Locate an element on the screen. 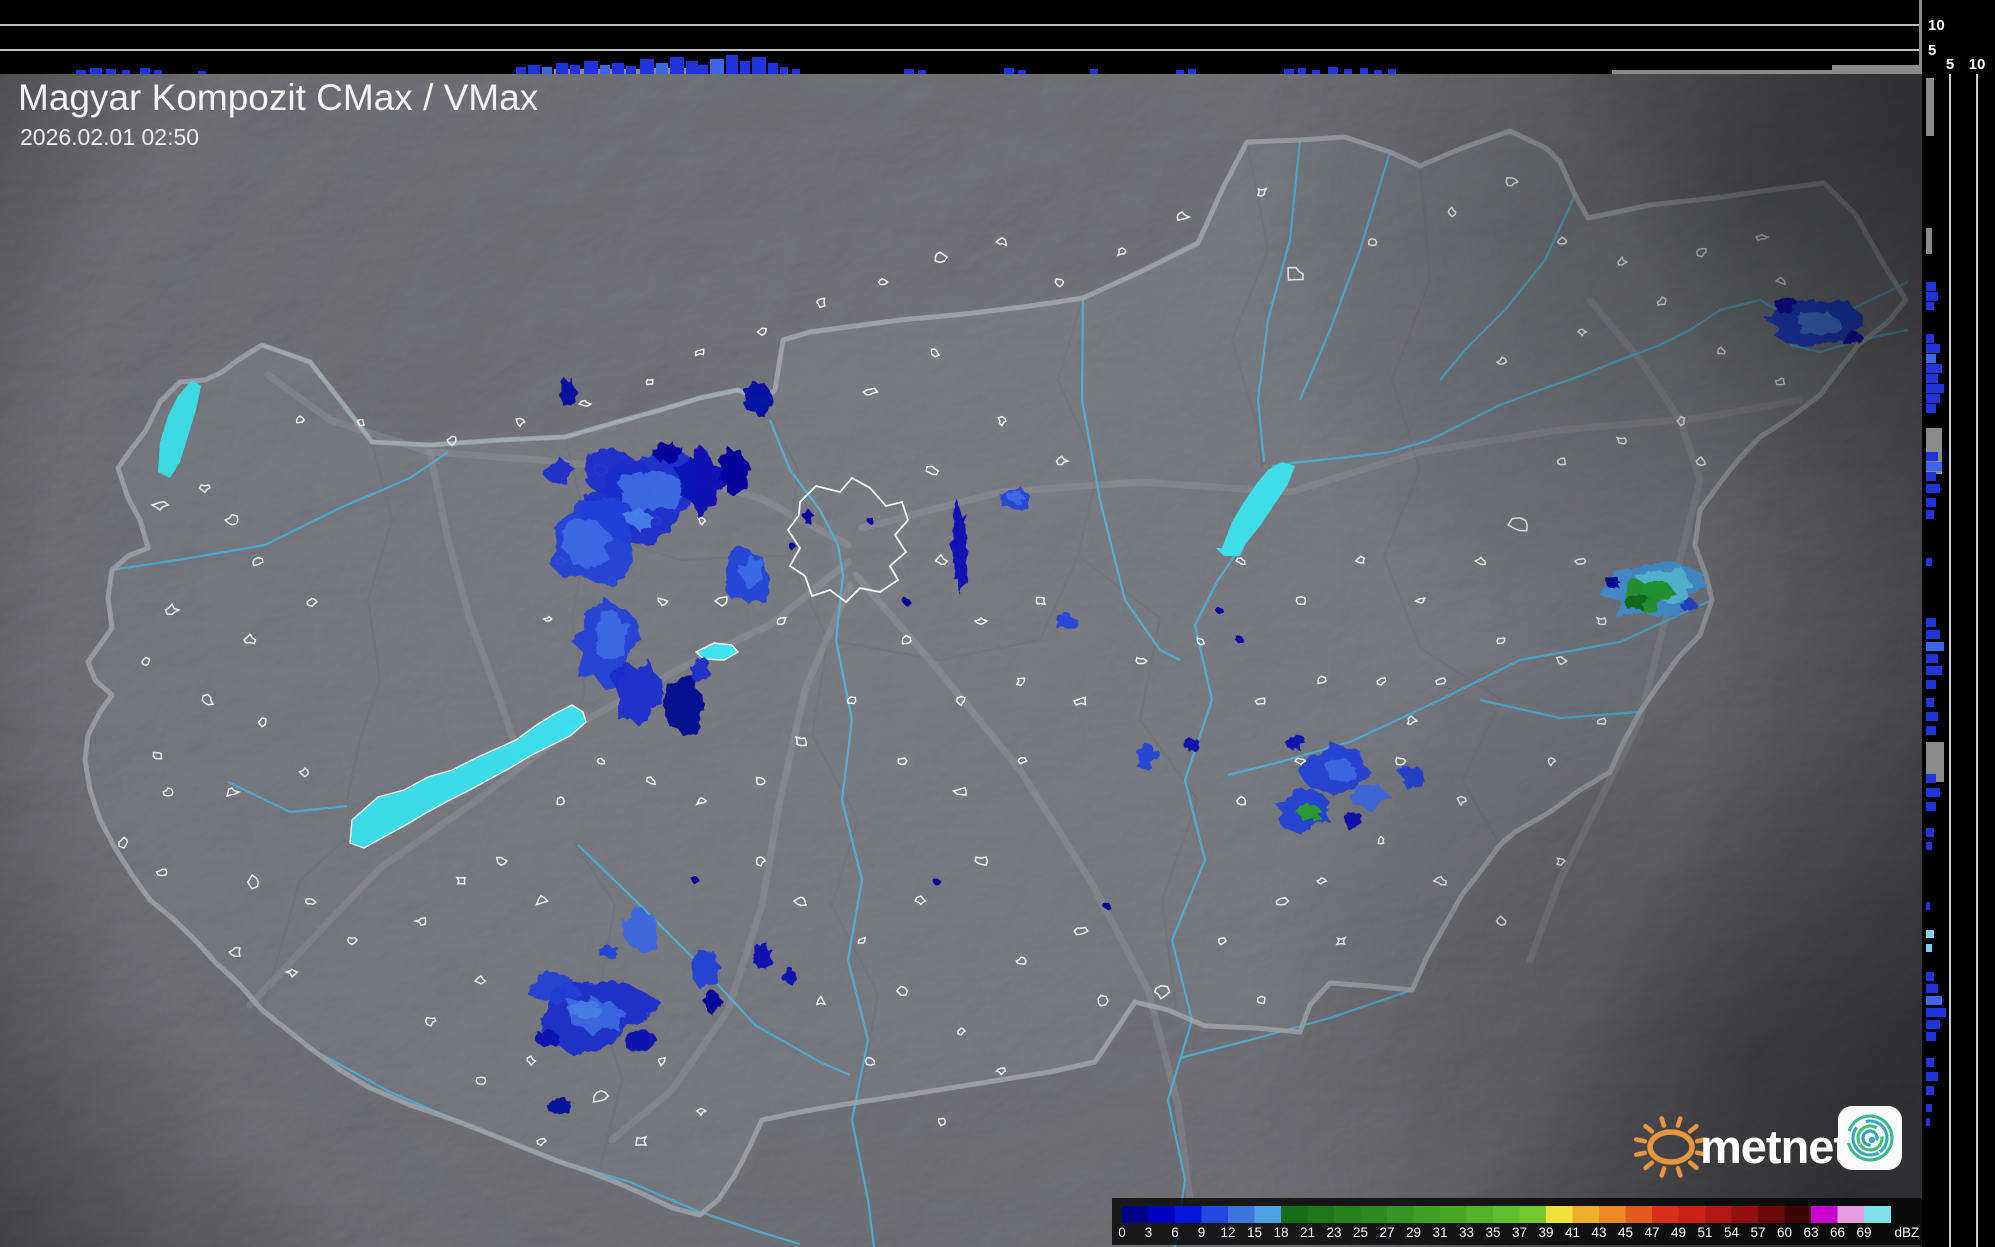  legend-tick-label: 57 is located at coordinates (1757, 1232).